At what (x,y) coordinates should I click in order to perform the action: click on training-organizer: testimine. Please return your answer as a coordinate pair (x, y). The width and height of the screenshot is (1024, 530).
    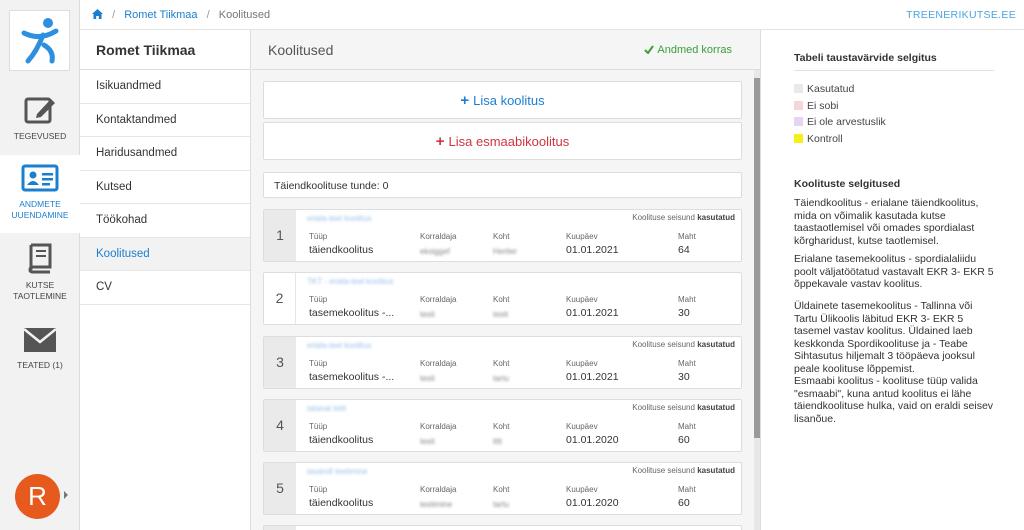
    Looking at the image, I should click on (436, 504).